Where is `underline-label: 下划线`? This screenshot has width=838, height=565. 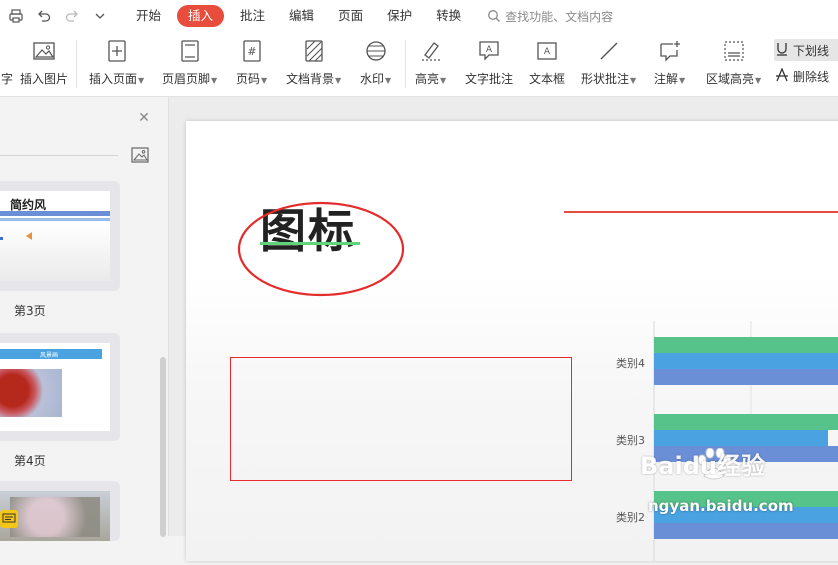 underline-label: 下划线 is located at coordinates (811, 50).